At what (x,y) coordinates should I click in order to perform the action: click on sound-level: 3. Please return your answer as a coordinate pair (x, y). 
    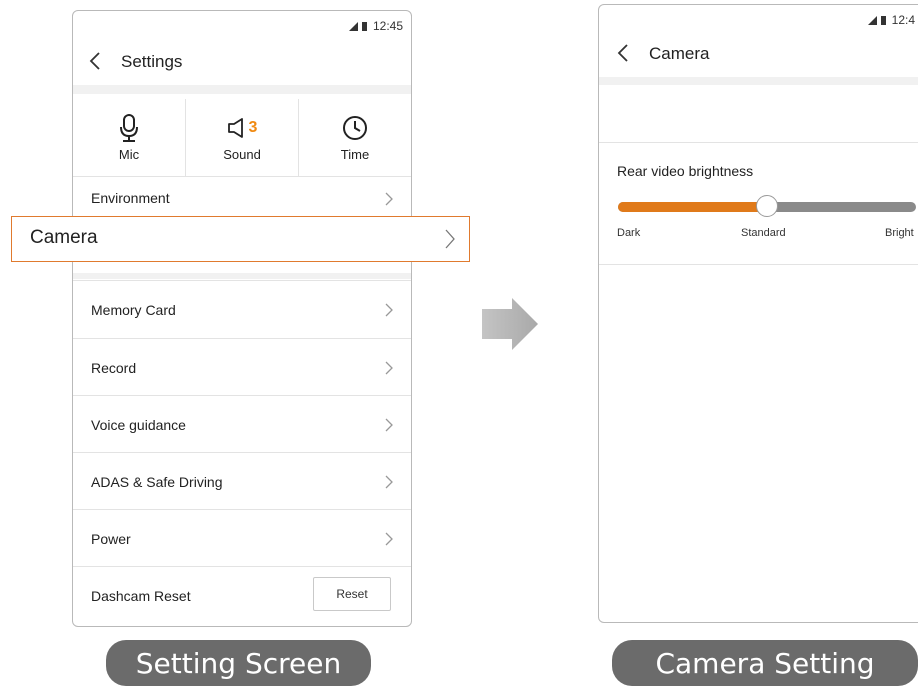
    Looking at the image, I should click on (253, 127).